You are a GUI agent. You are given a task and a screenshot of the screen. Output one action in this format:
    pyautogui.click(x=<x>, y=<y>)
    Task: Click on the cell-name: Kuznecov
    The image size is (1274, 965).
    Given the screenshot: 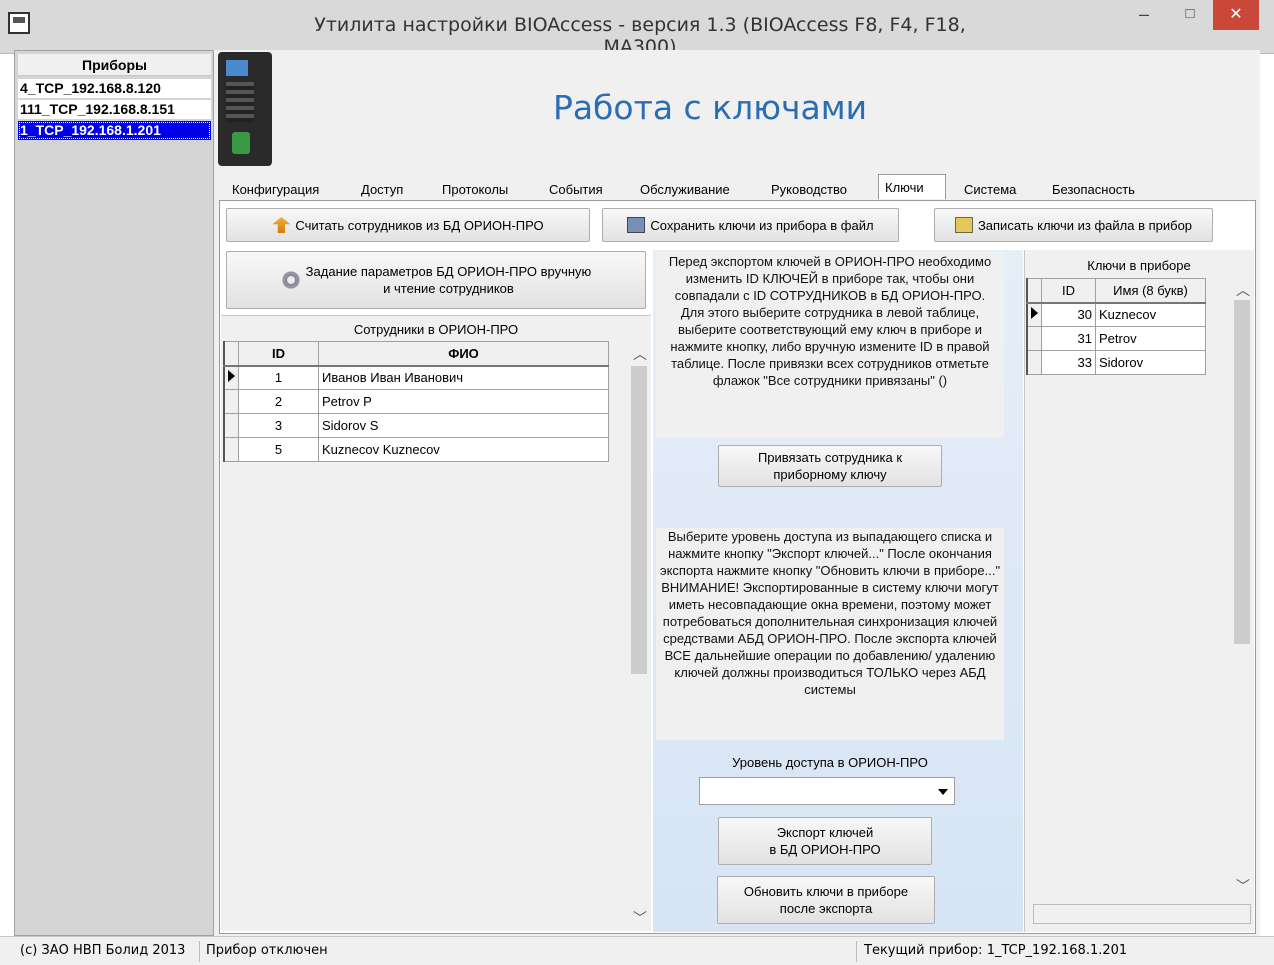 What is the action you would take?
    pyautogui.click(x=1150, y=314)
    